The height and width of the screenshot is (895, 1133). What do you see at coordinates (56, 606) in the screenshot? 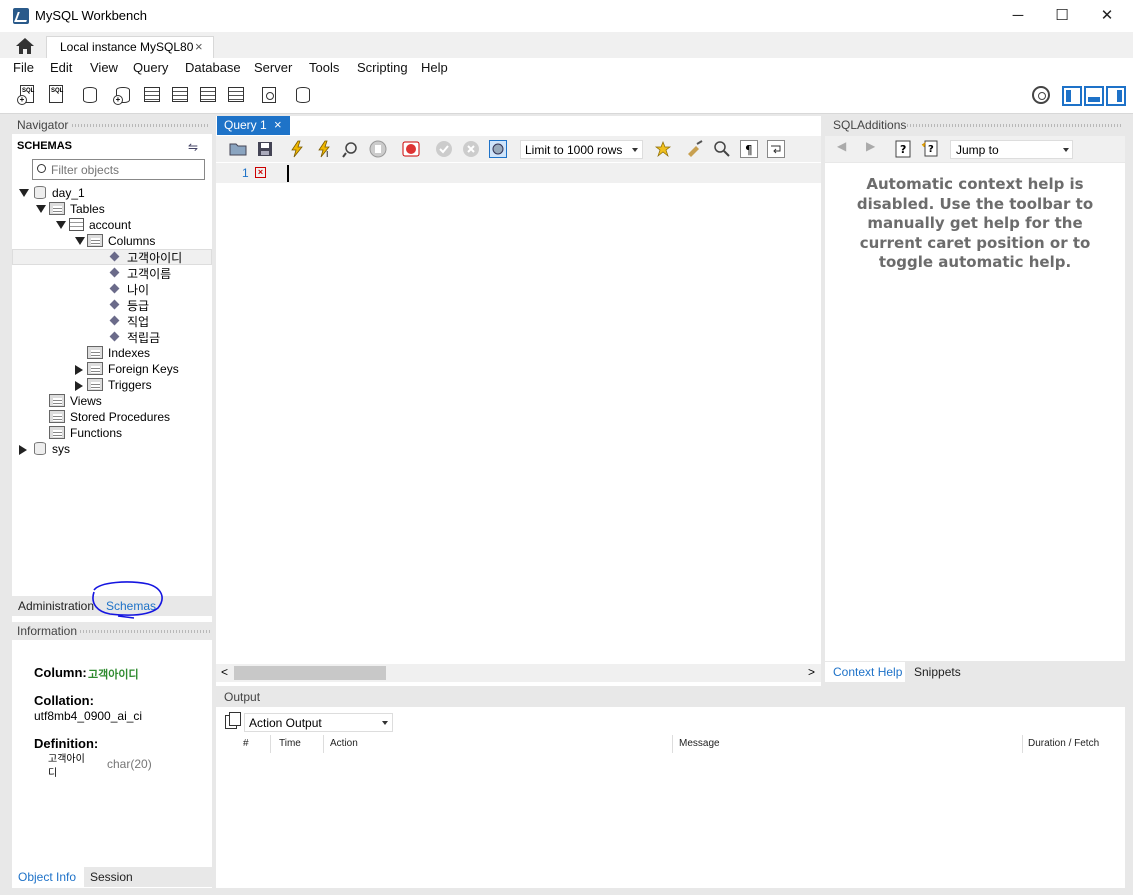
I see `tab-administration: Administration` at bounding box center [56, 606].